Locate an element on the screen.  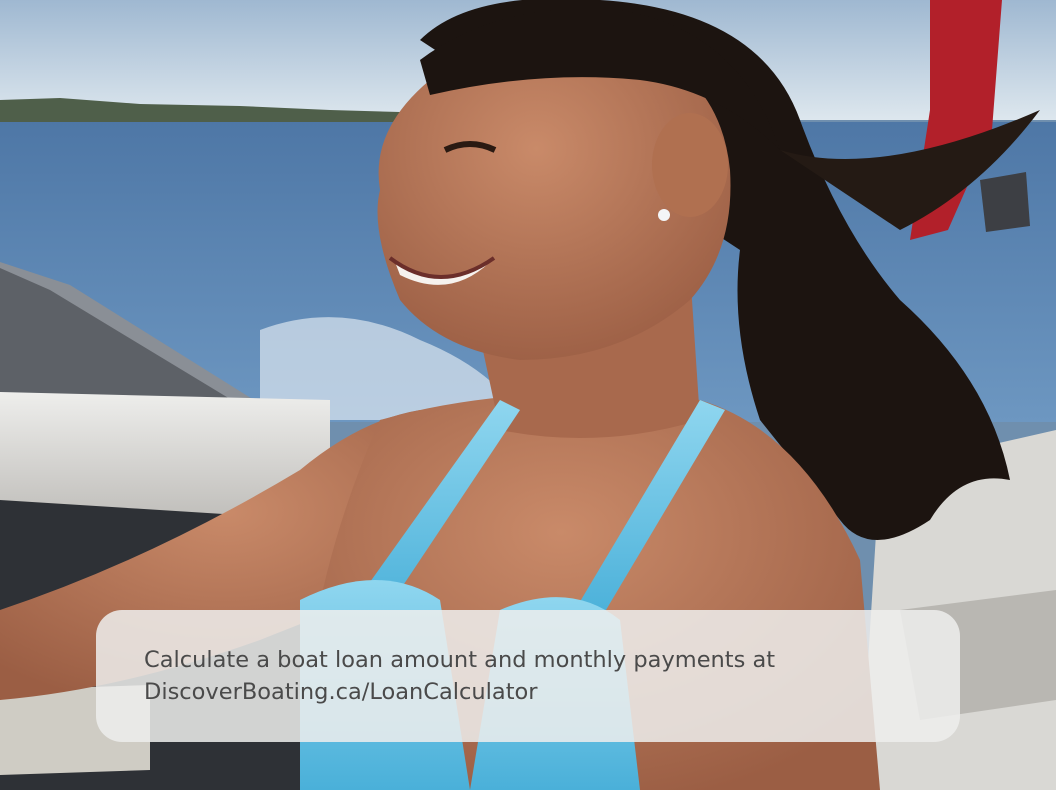
earring is located at coordinates (664, 215).